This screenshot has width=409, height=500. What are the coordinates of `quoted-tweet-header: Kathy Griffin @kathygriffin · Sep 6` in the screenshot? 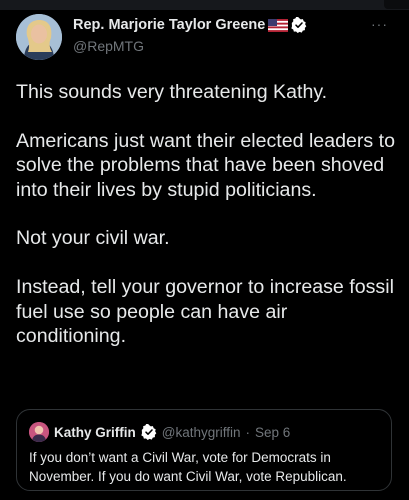 It's located at (159, 432).